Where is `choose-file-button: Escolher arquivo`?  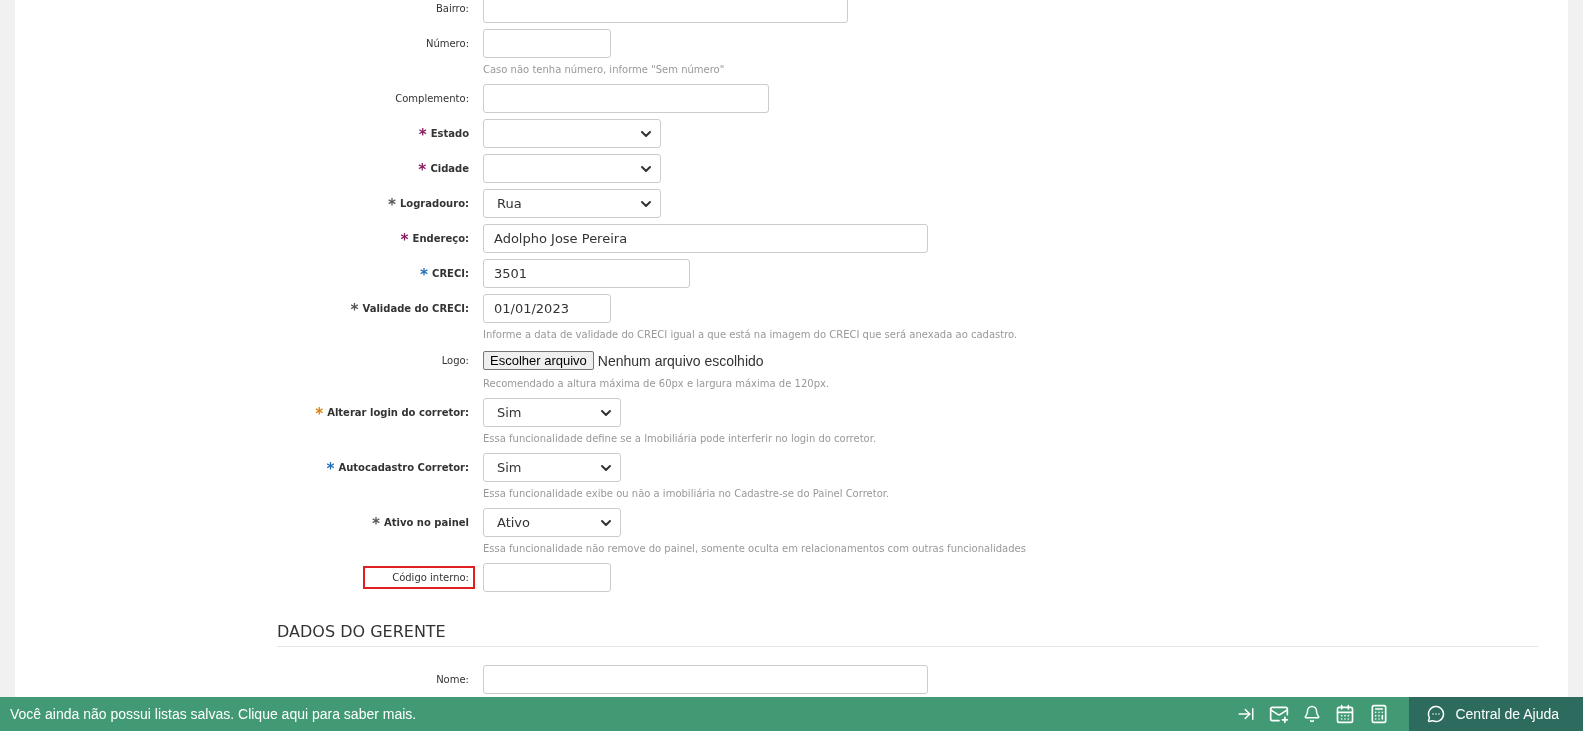
choose-file-button: Escolher arquivo is located at coordinates (538, 360).